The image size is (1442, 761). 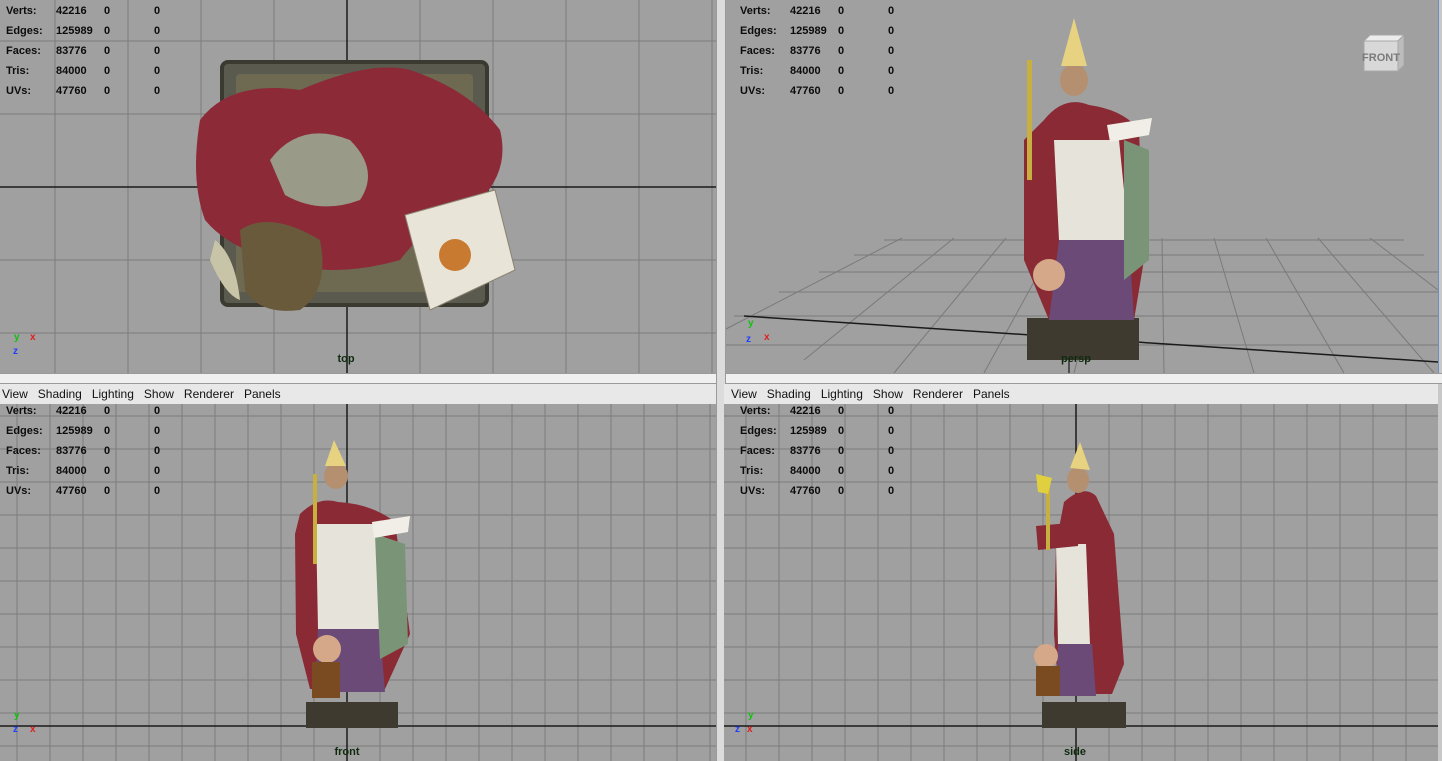 I want to click on statue-top-model, so click(x=356, y=185).